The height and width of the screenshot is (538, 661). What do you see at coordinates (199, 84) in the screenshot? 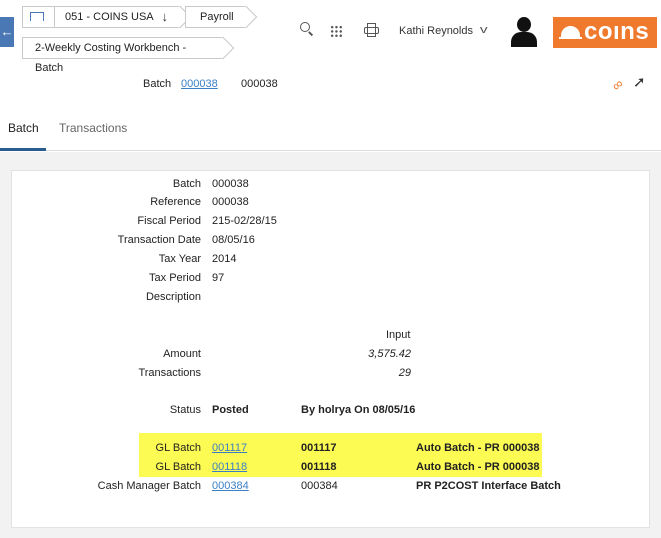
I see `header-batch-link: 000038` at bounding box center [199, 84].